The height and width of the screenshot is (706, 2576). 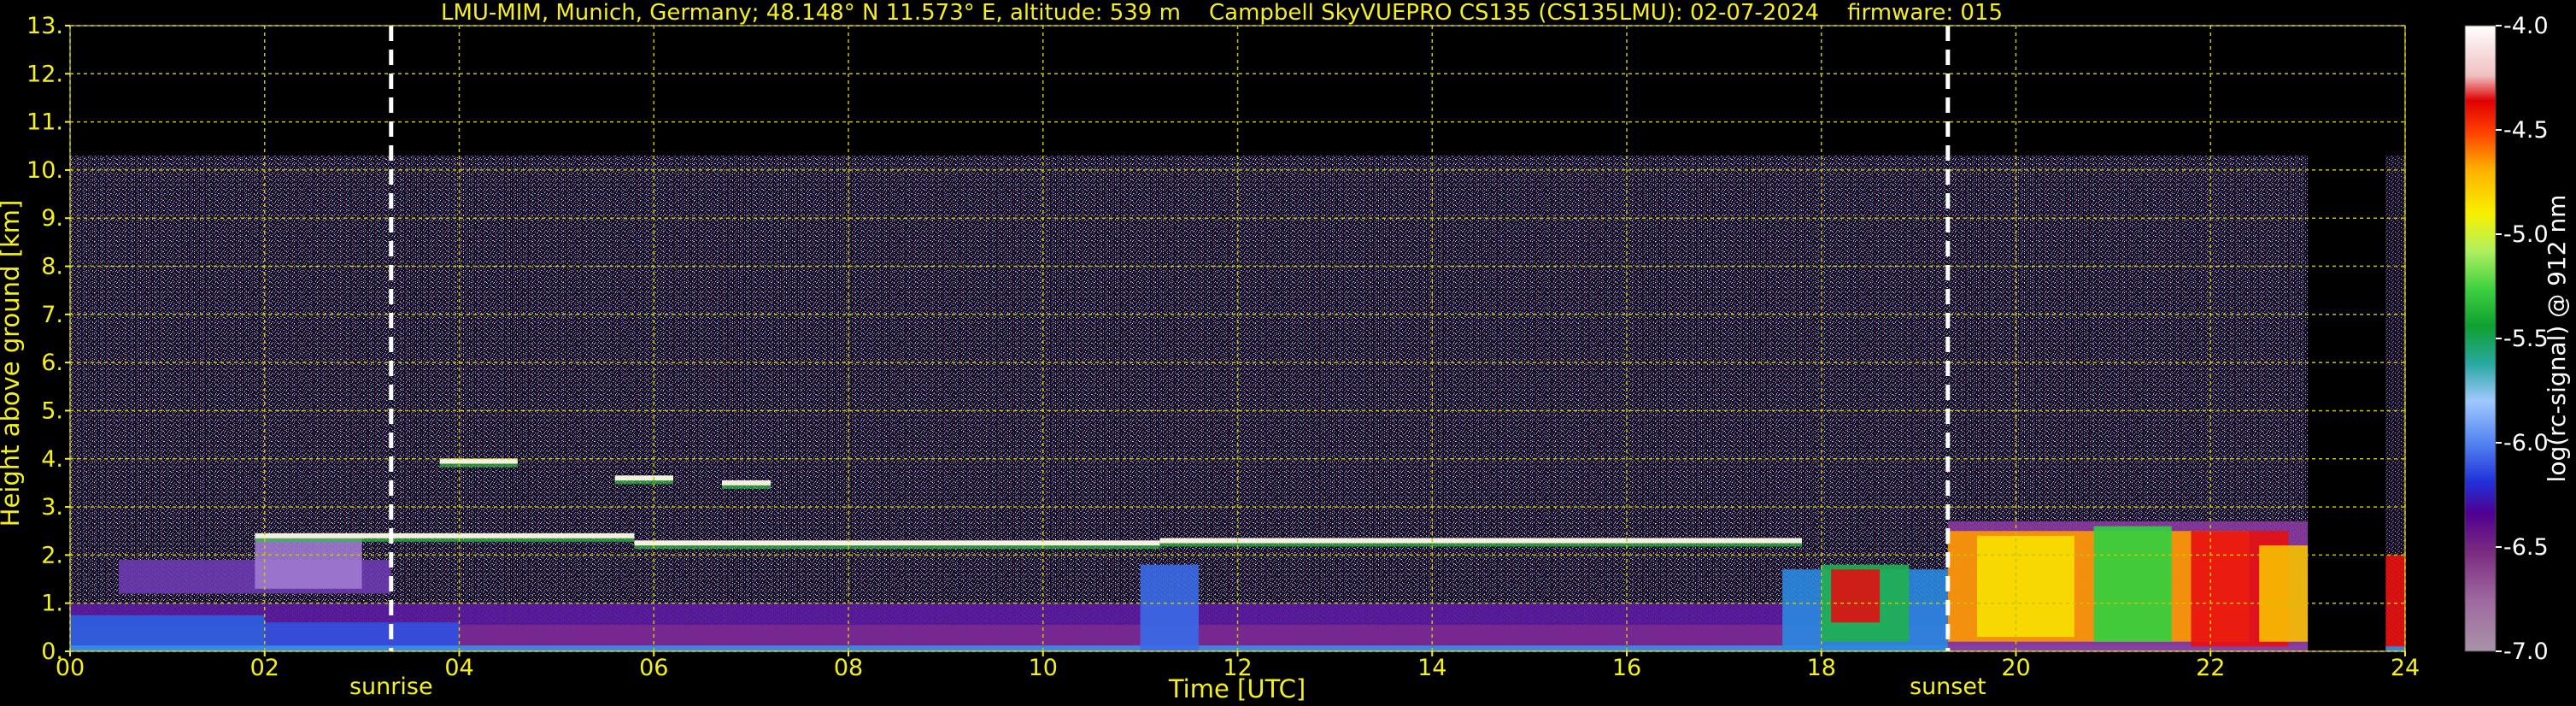 I want to click on colorbar-gradient, so click(x=2480, y=338).